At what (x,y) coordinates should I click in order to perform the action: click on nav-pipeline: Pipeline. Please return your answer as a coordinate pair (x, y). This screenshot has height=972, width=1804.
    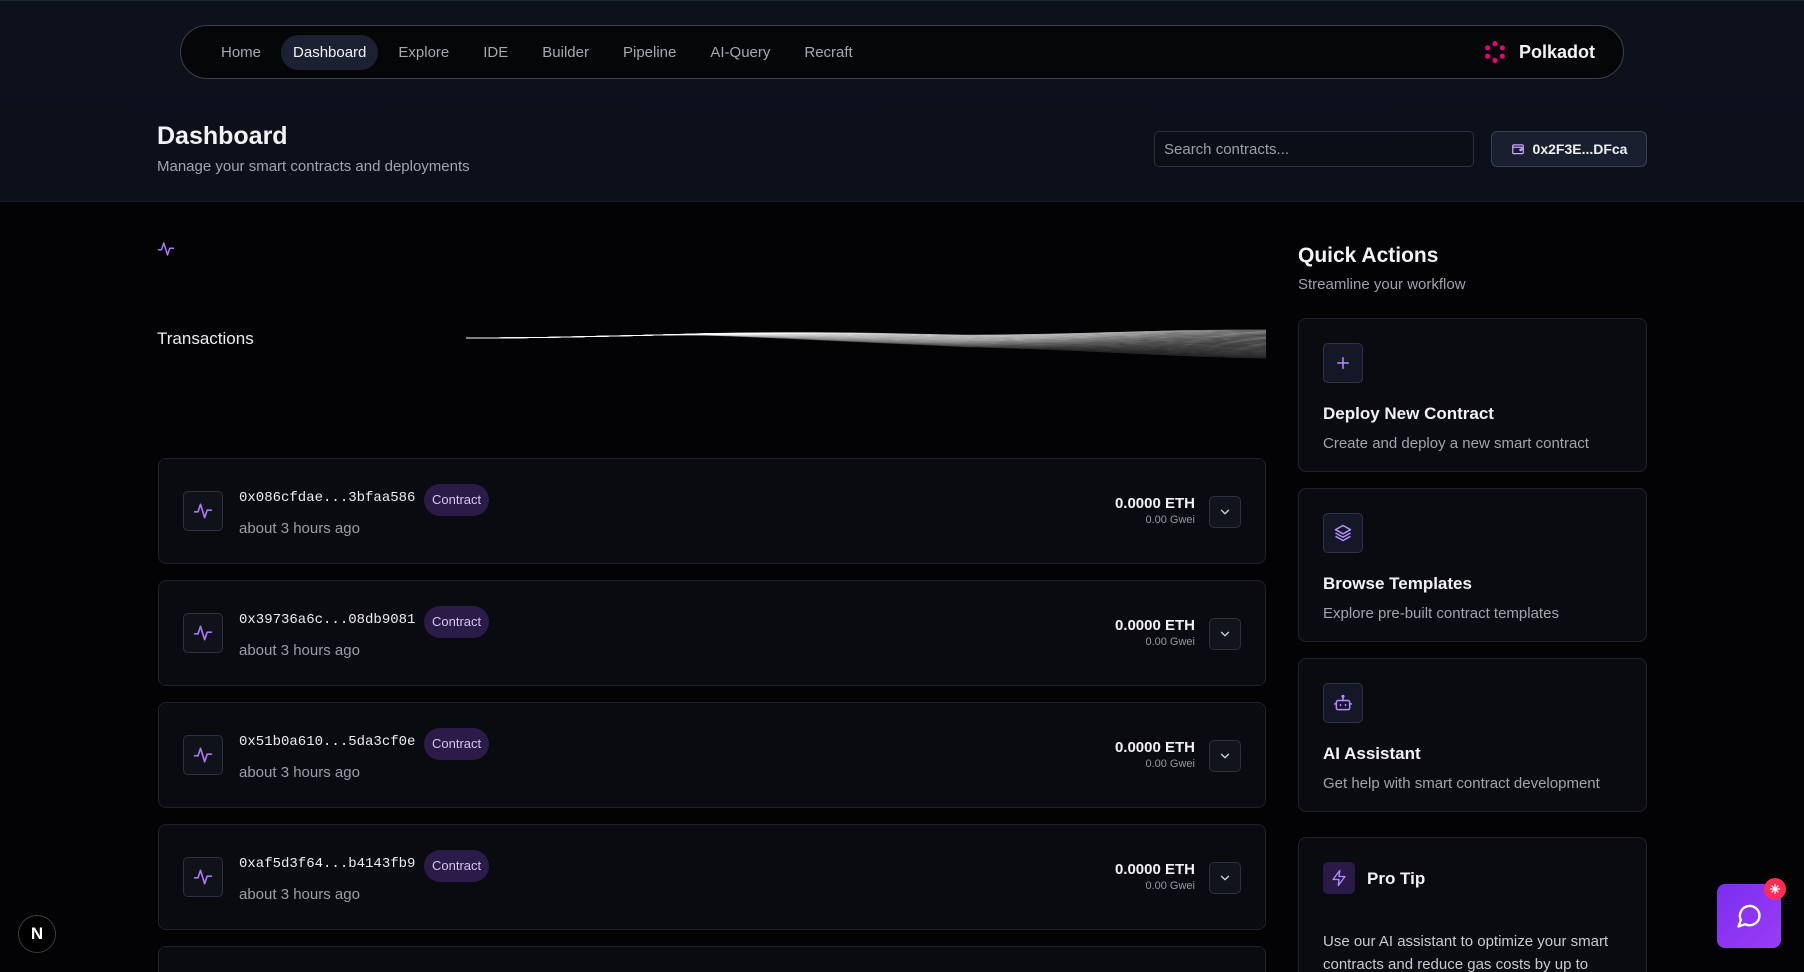
    Looking at the image, I should click on (649, 52).